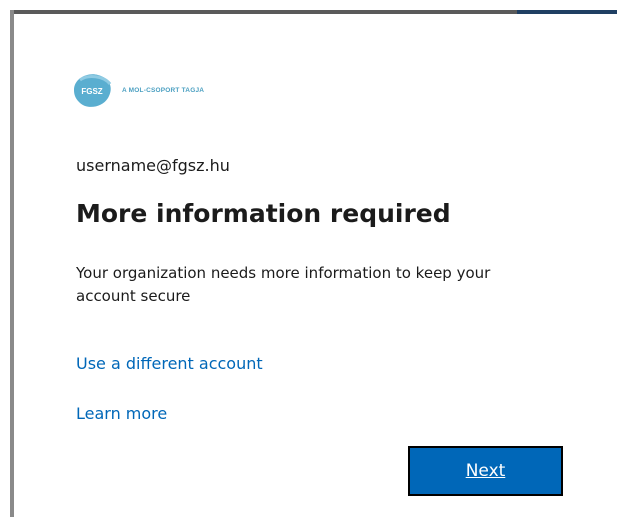 Image resolution: width=617 pixels, height=517 pixels. I want to click on use-different-account-link: Use a different account, so click(169, 363).